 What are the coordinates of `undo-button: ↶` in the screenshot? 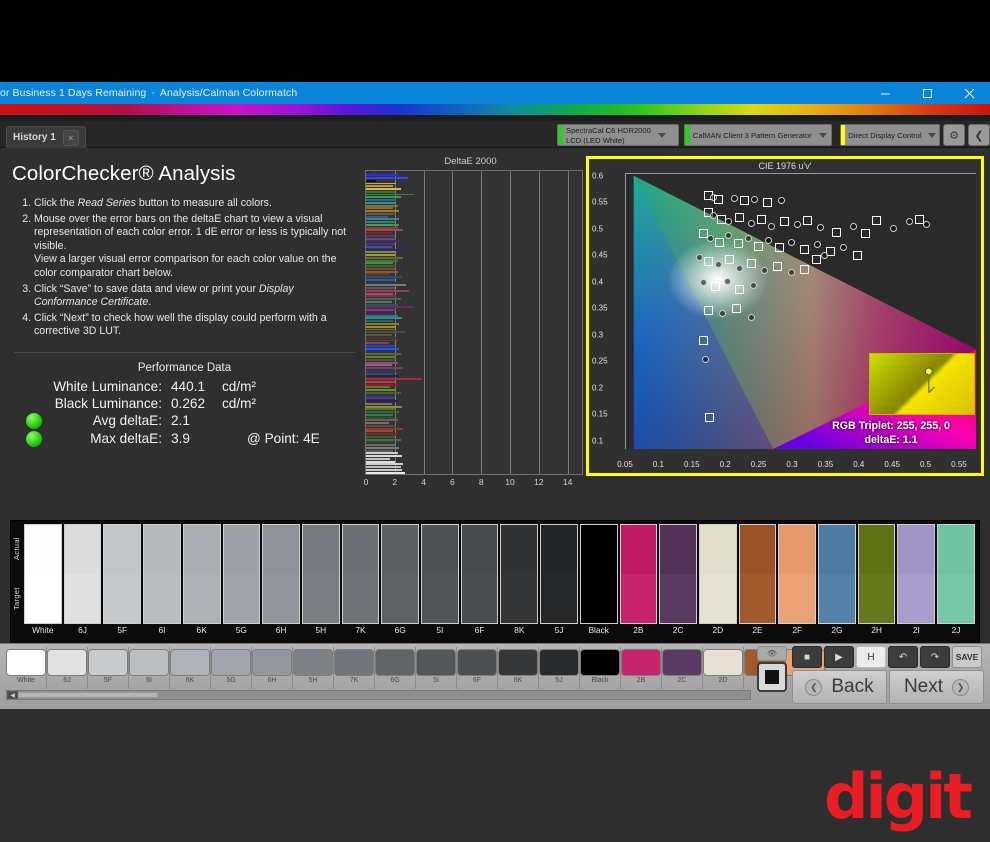 It's located at (903, 657).